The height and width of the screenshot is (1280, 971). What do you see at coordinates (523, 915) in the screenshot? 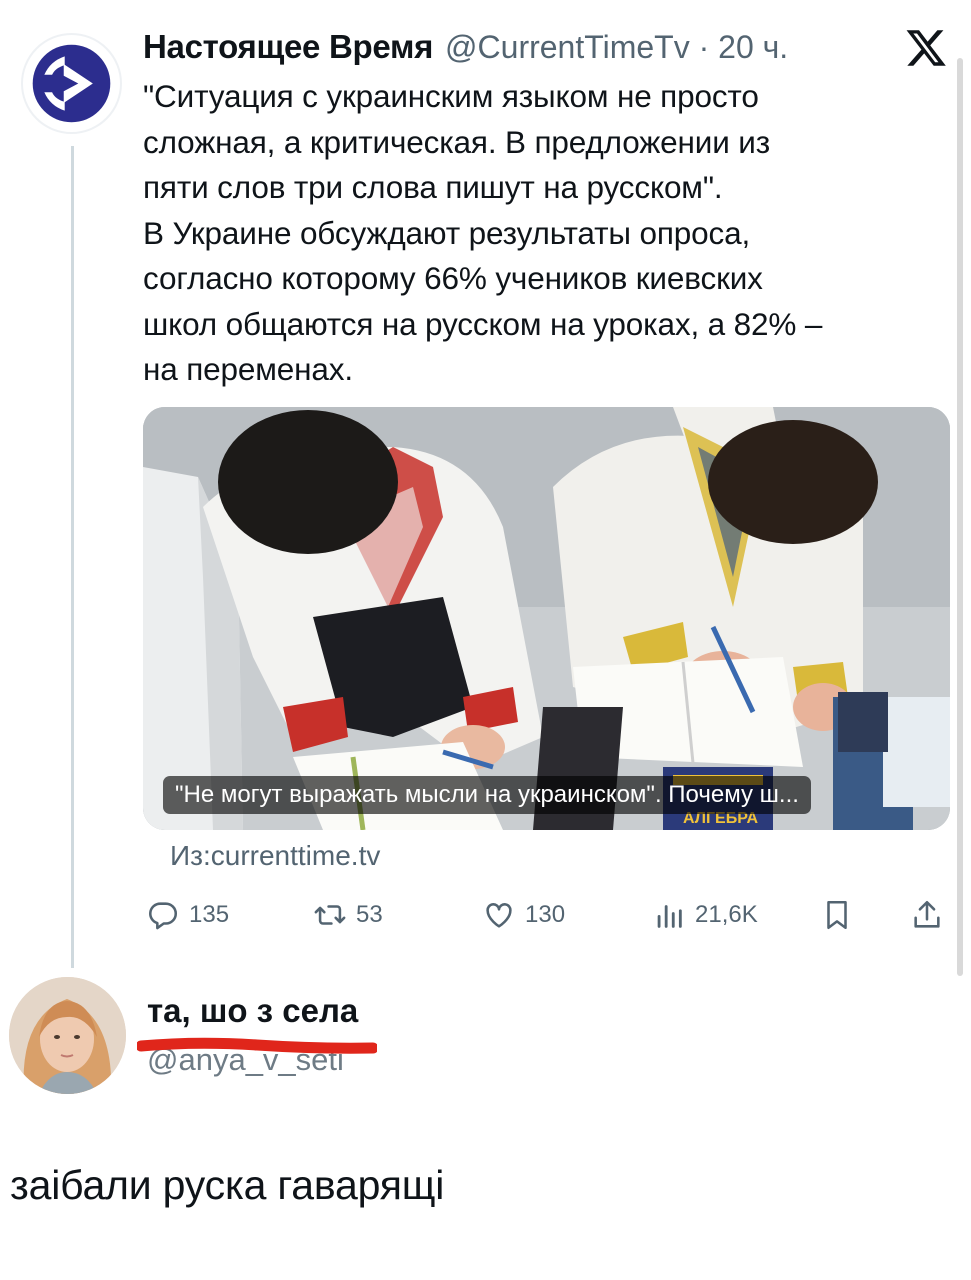
I see `like-button: 130` at bounding box center [523, 915].